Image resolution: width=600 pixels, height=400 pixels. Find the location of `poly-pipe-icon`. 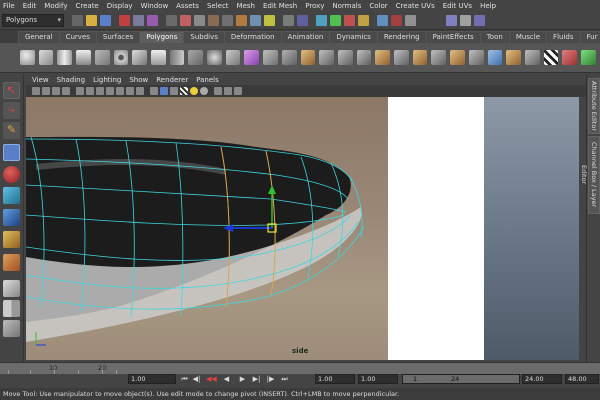

poly-pipe-icon is located at coordinates (177, 57).